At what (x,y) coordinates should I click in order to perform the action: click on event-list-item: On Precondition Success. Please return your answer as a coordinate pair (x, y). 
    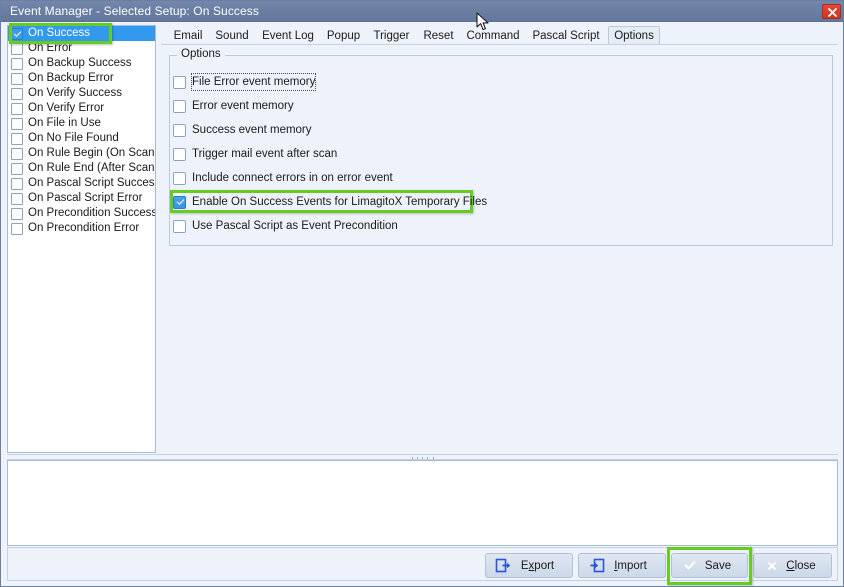
    Looking at the image, I should click on (81, 213).